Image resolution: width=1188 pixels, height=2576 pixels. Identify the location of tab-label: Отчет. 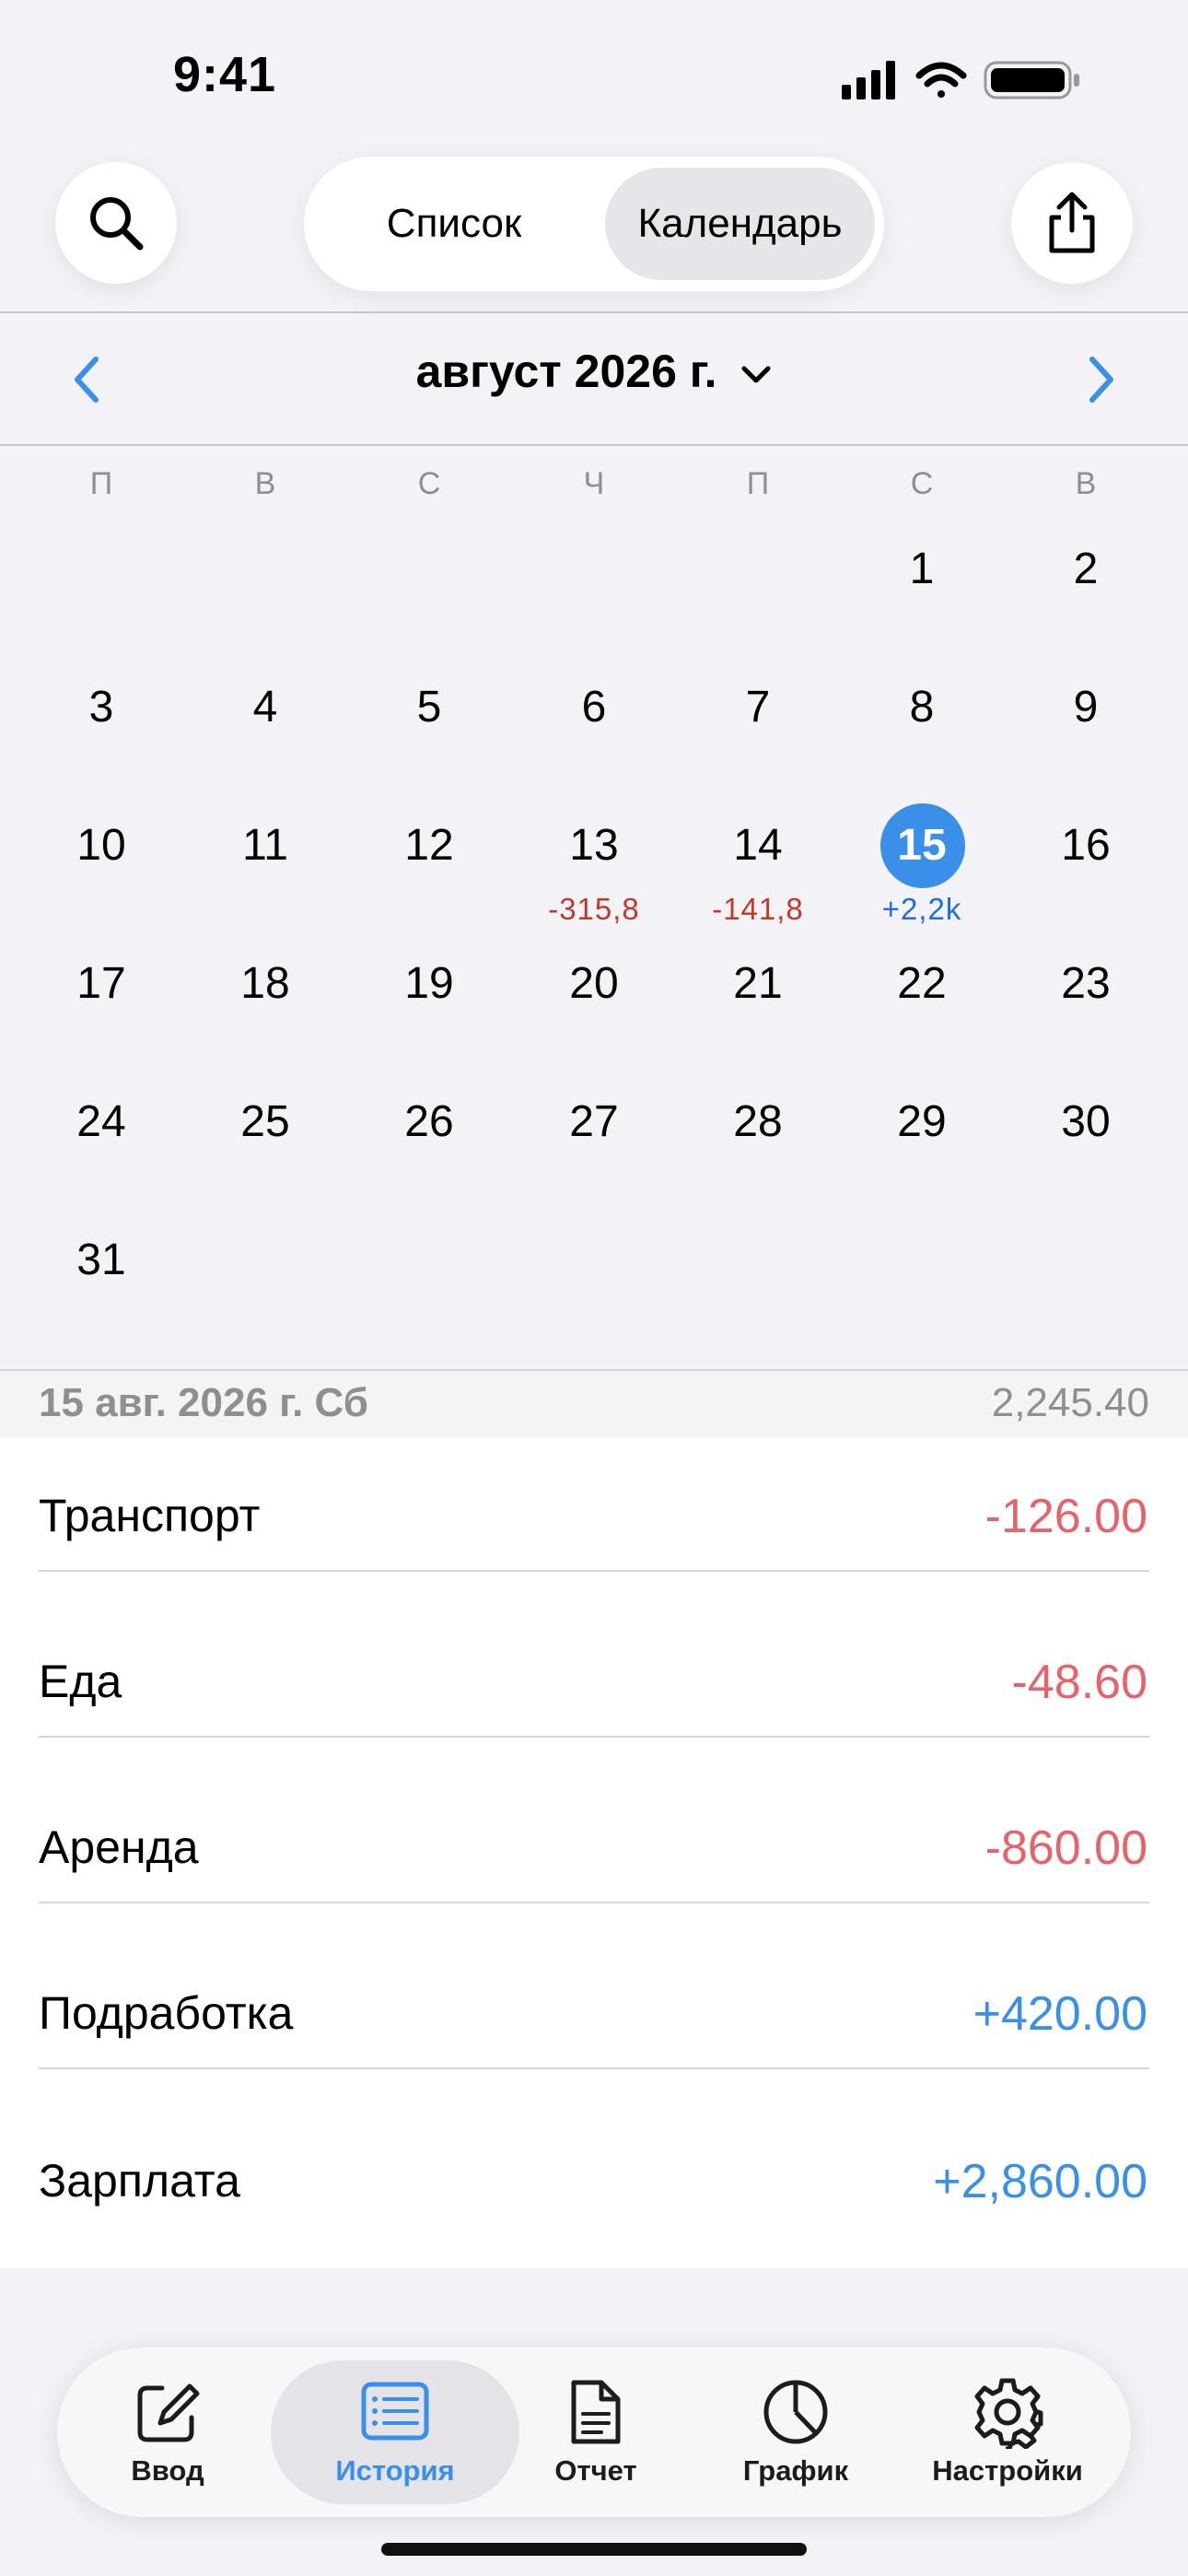
(595, 2470).